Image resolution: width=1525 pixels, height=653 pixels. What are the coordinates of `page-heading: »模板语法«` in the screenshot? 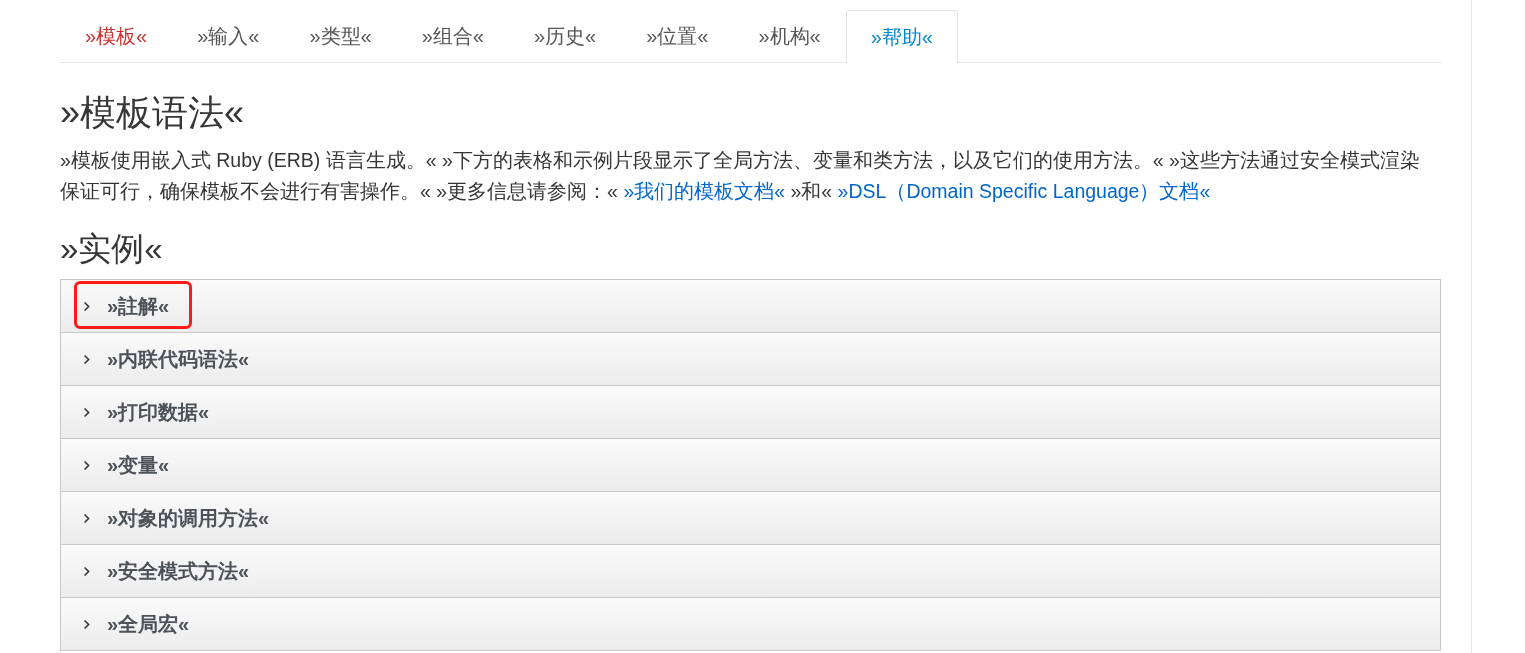 It's located at (153, 113).